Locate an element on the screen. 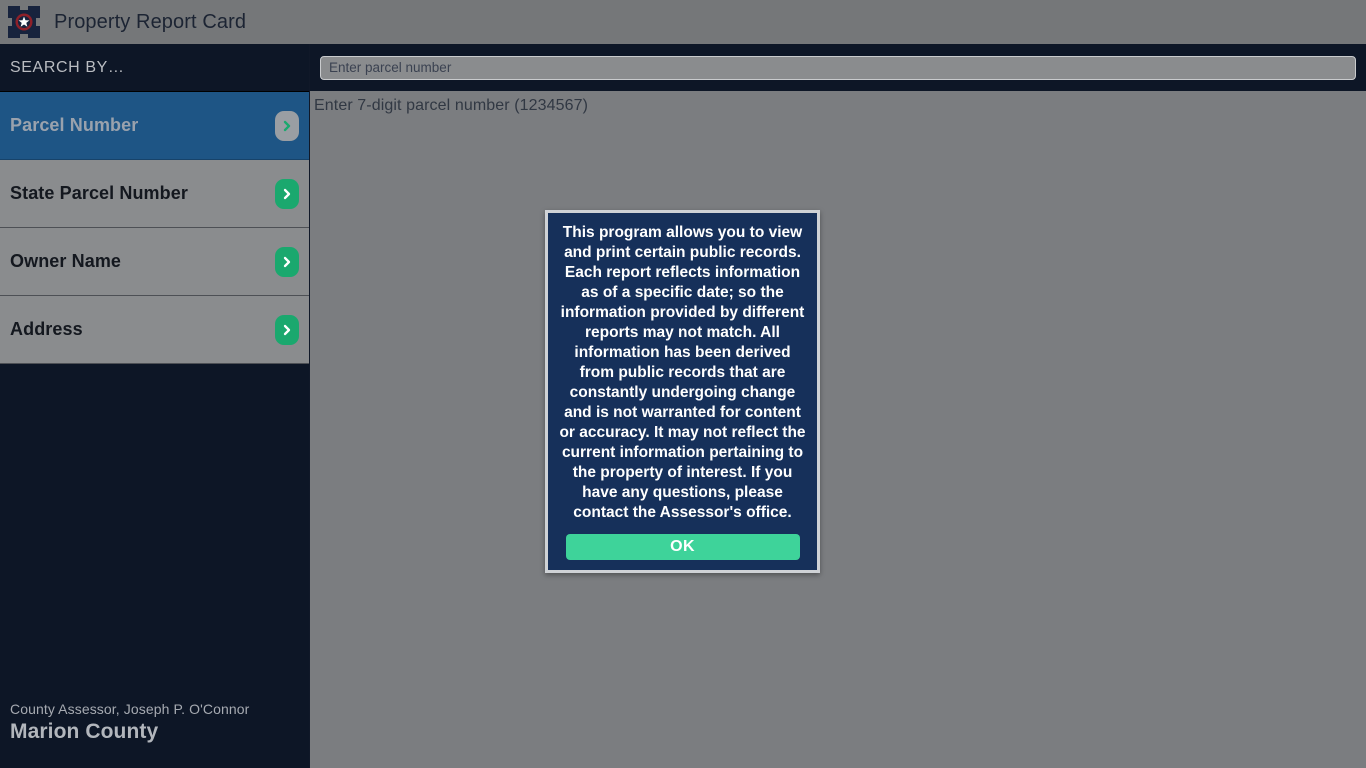 The height and width of the screenshot is (768, 1366). sidebar-item-owner-name: Owner Name is located at coordinates (154, 262).